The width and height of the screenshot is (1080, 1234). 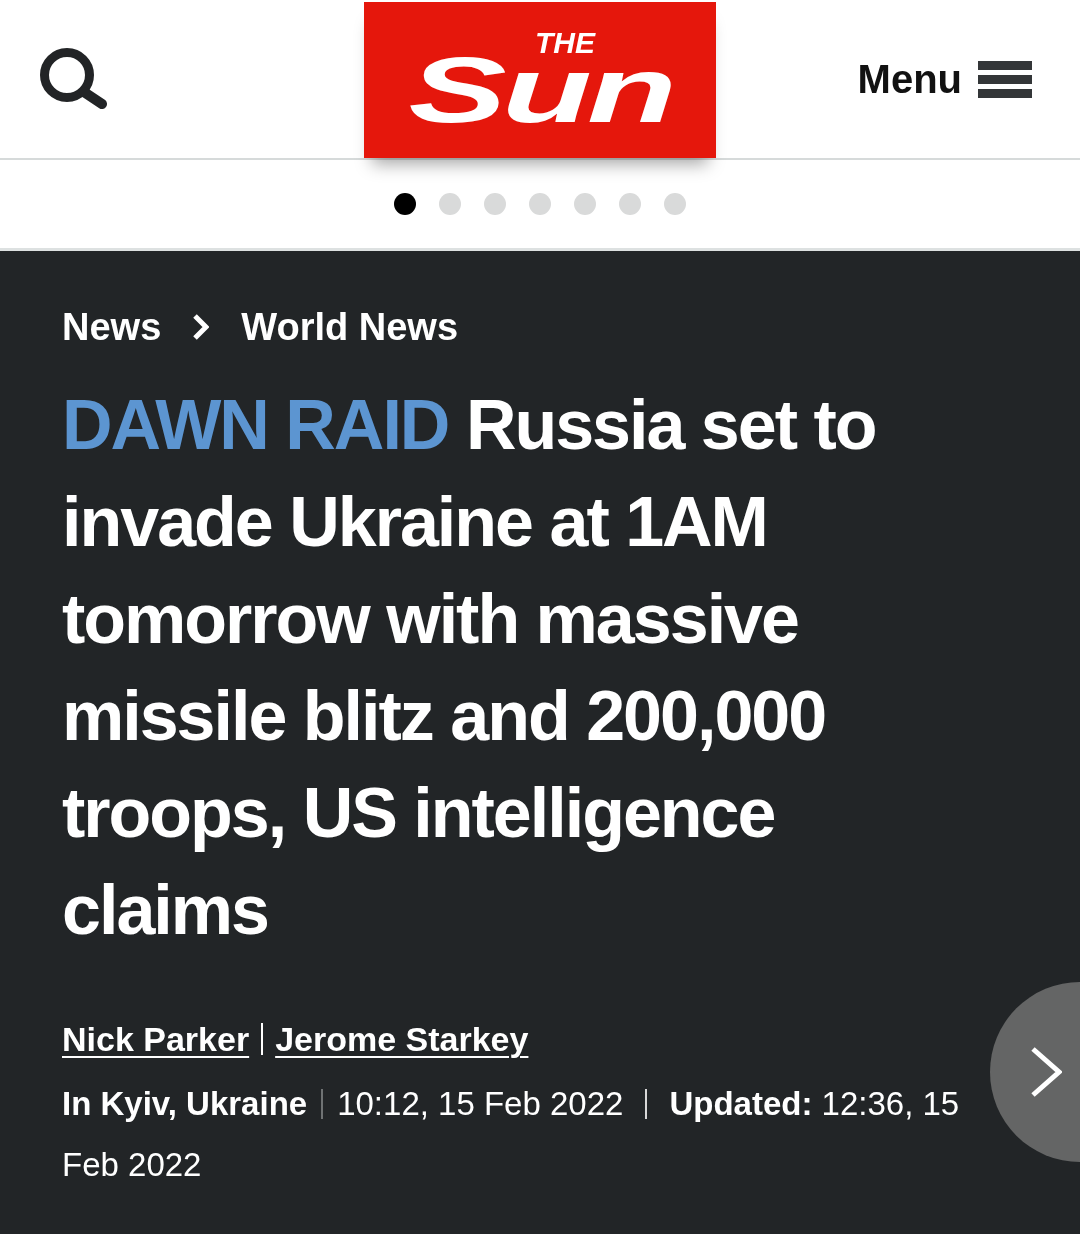 I want to click on menu-icon, so click(x=1005, y=79).